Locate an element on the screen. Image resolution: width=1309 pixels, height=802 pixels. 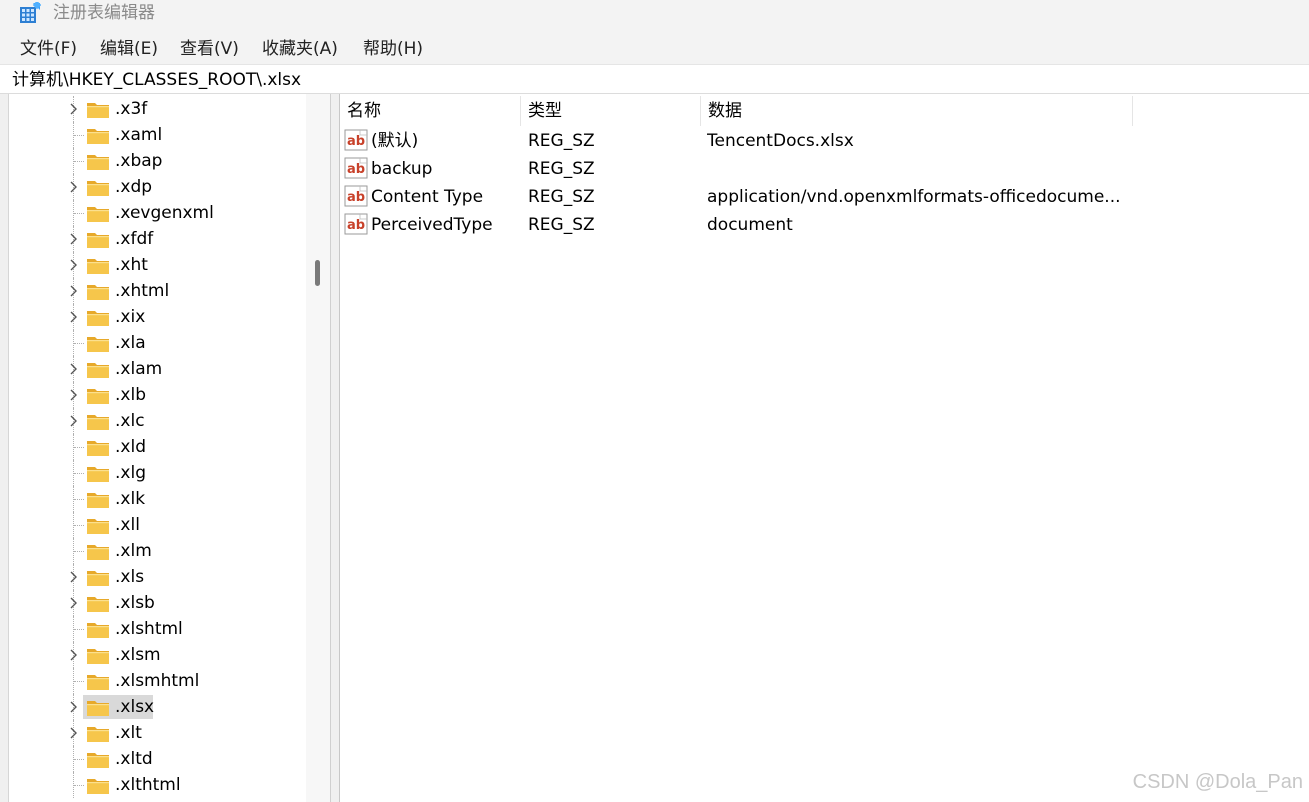
tree-item: .xlk is located at coordinates (158, 499).